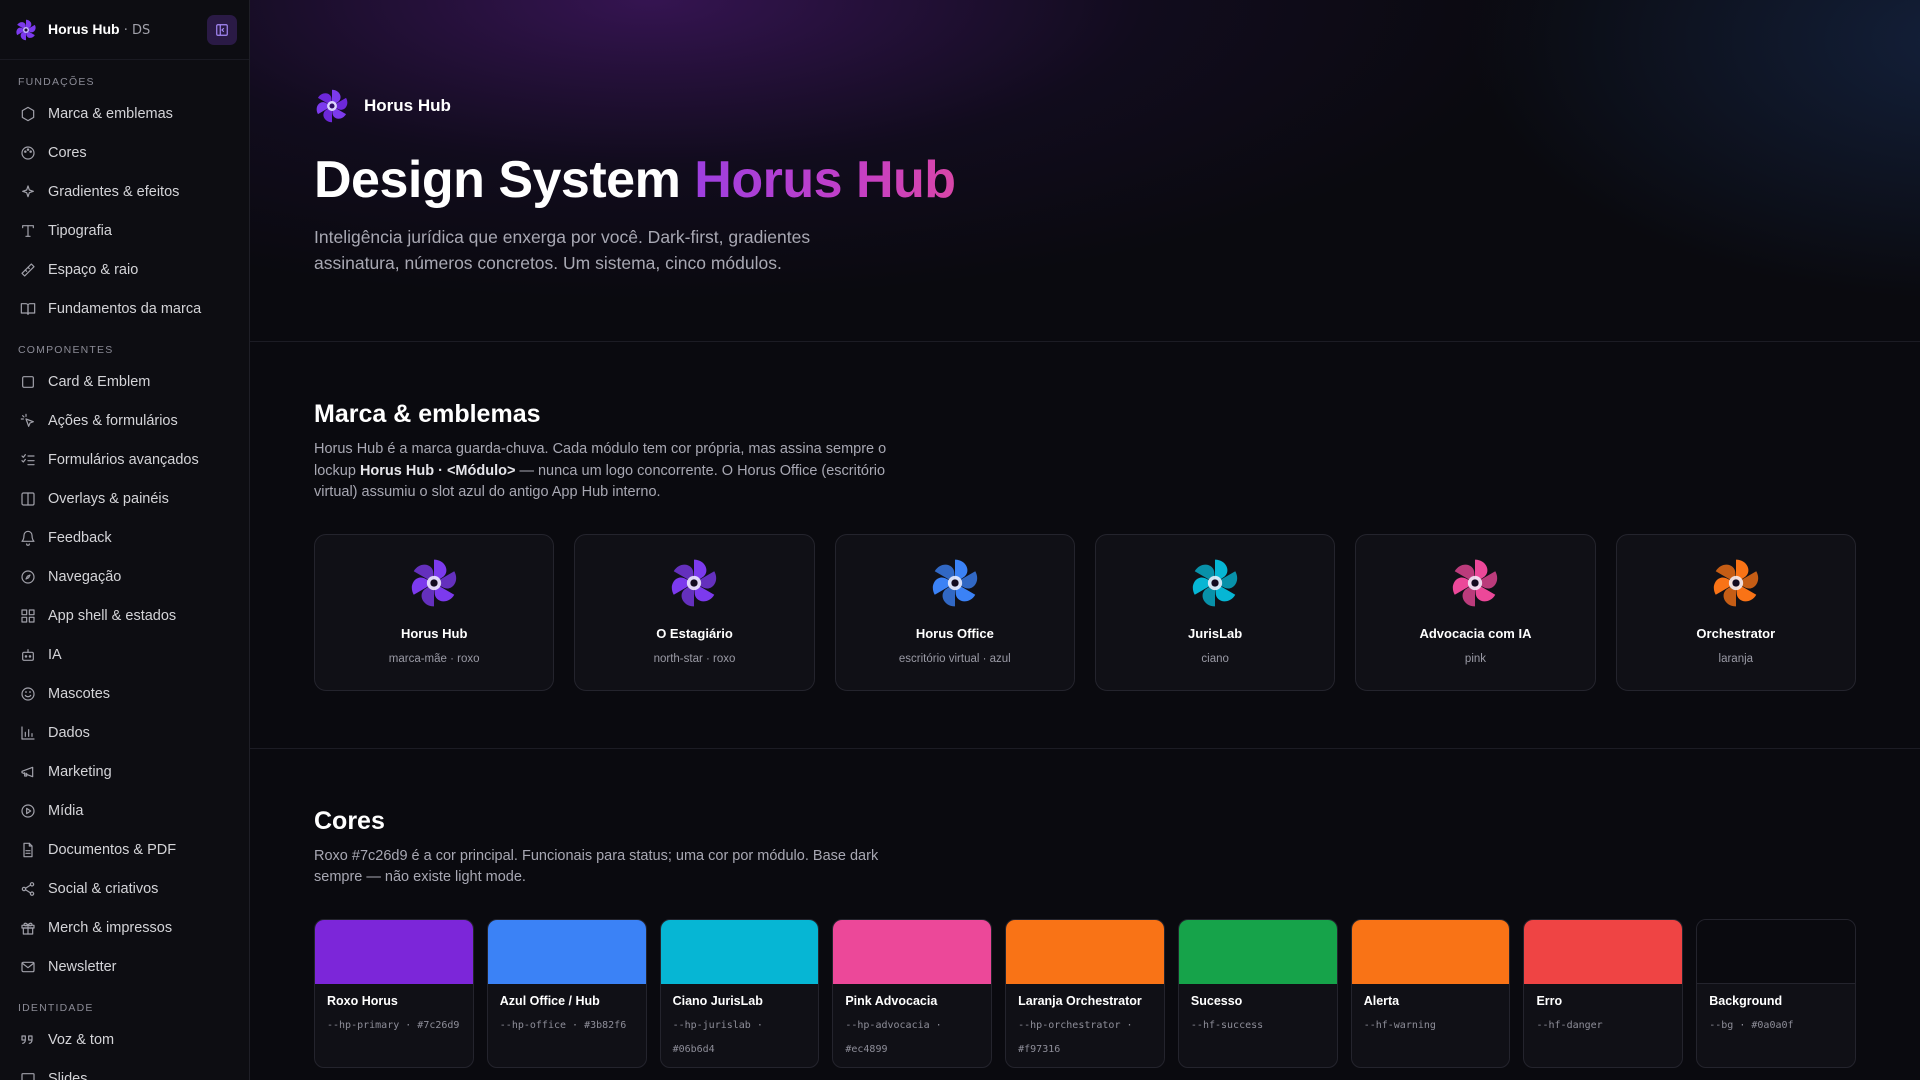 The image size is (1920, 1080). I want to click on color-swatch-ciano-jurislab: Ciano JurisLab --hp-jurislab · #06b6d4, so click(739, 993).